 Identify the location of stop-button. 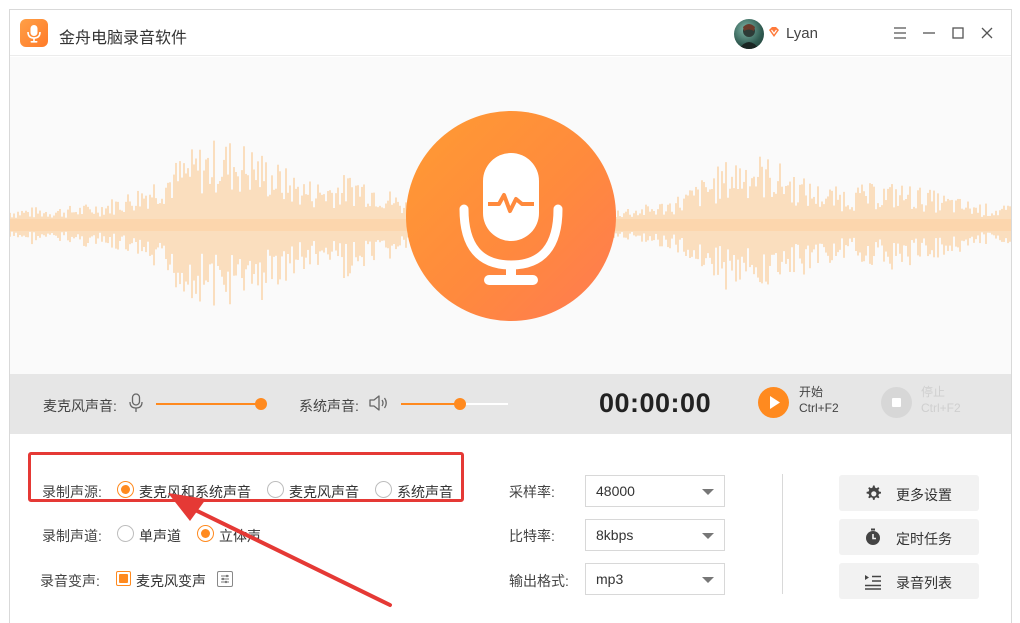
(896, 402).